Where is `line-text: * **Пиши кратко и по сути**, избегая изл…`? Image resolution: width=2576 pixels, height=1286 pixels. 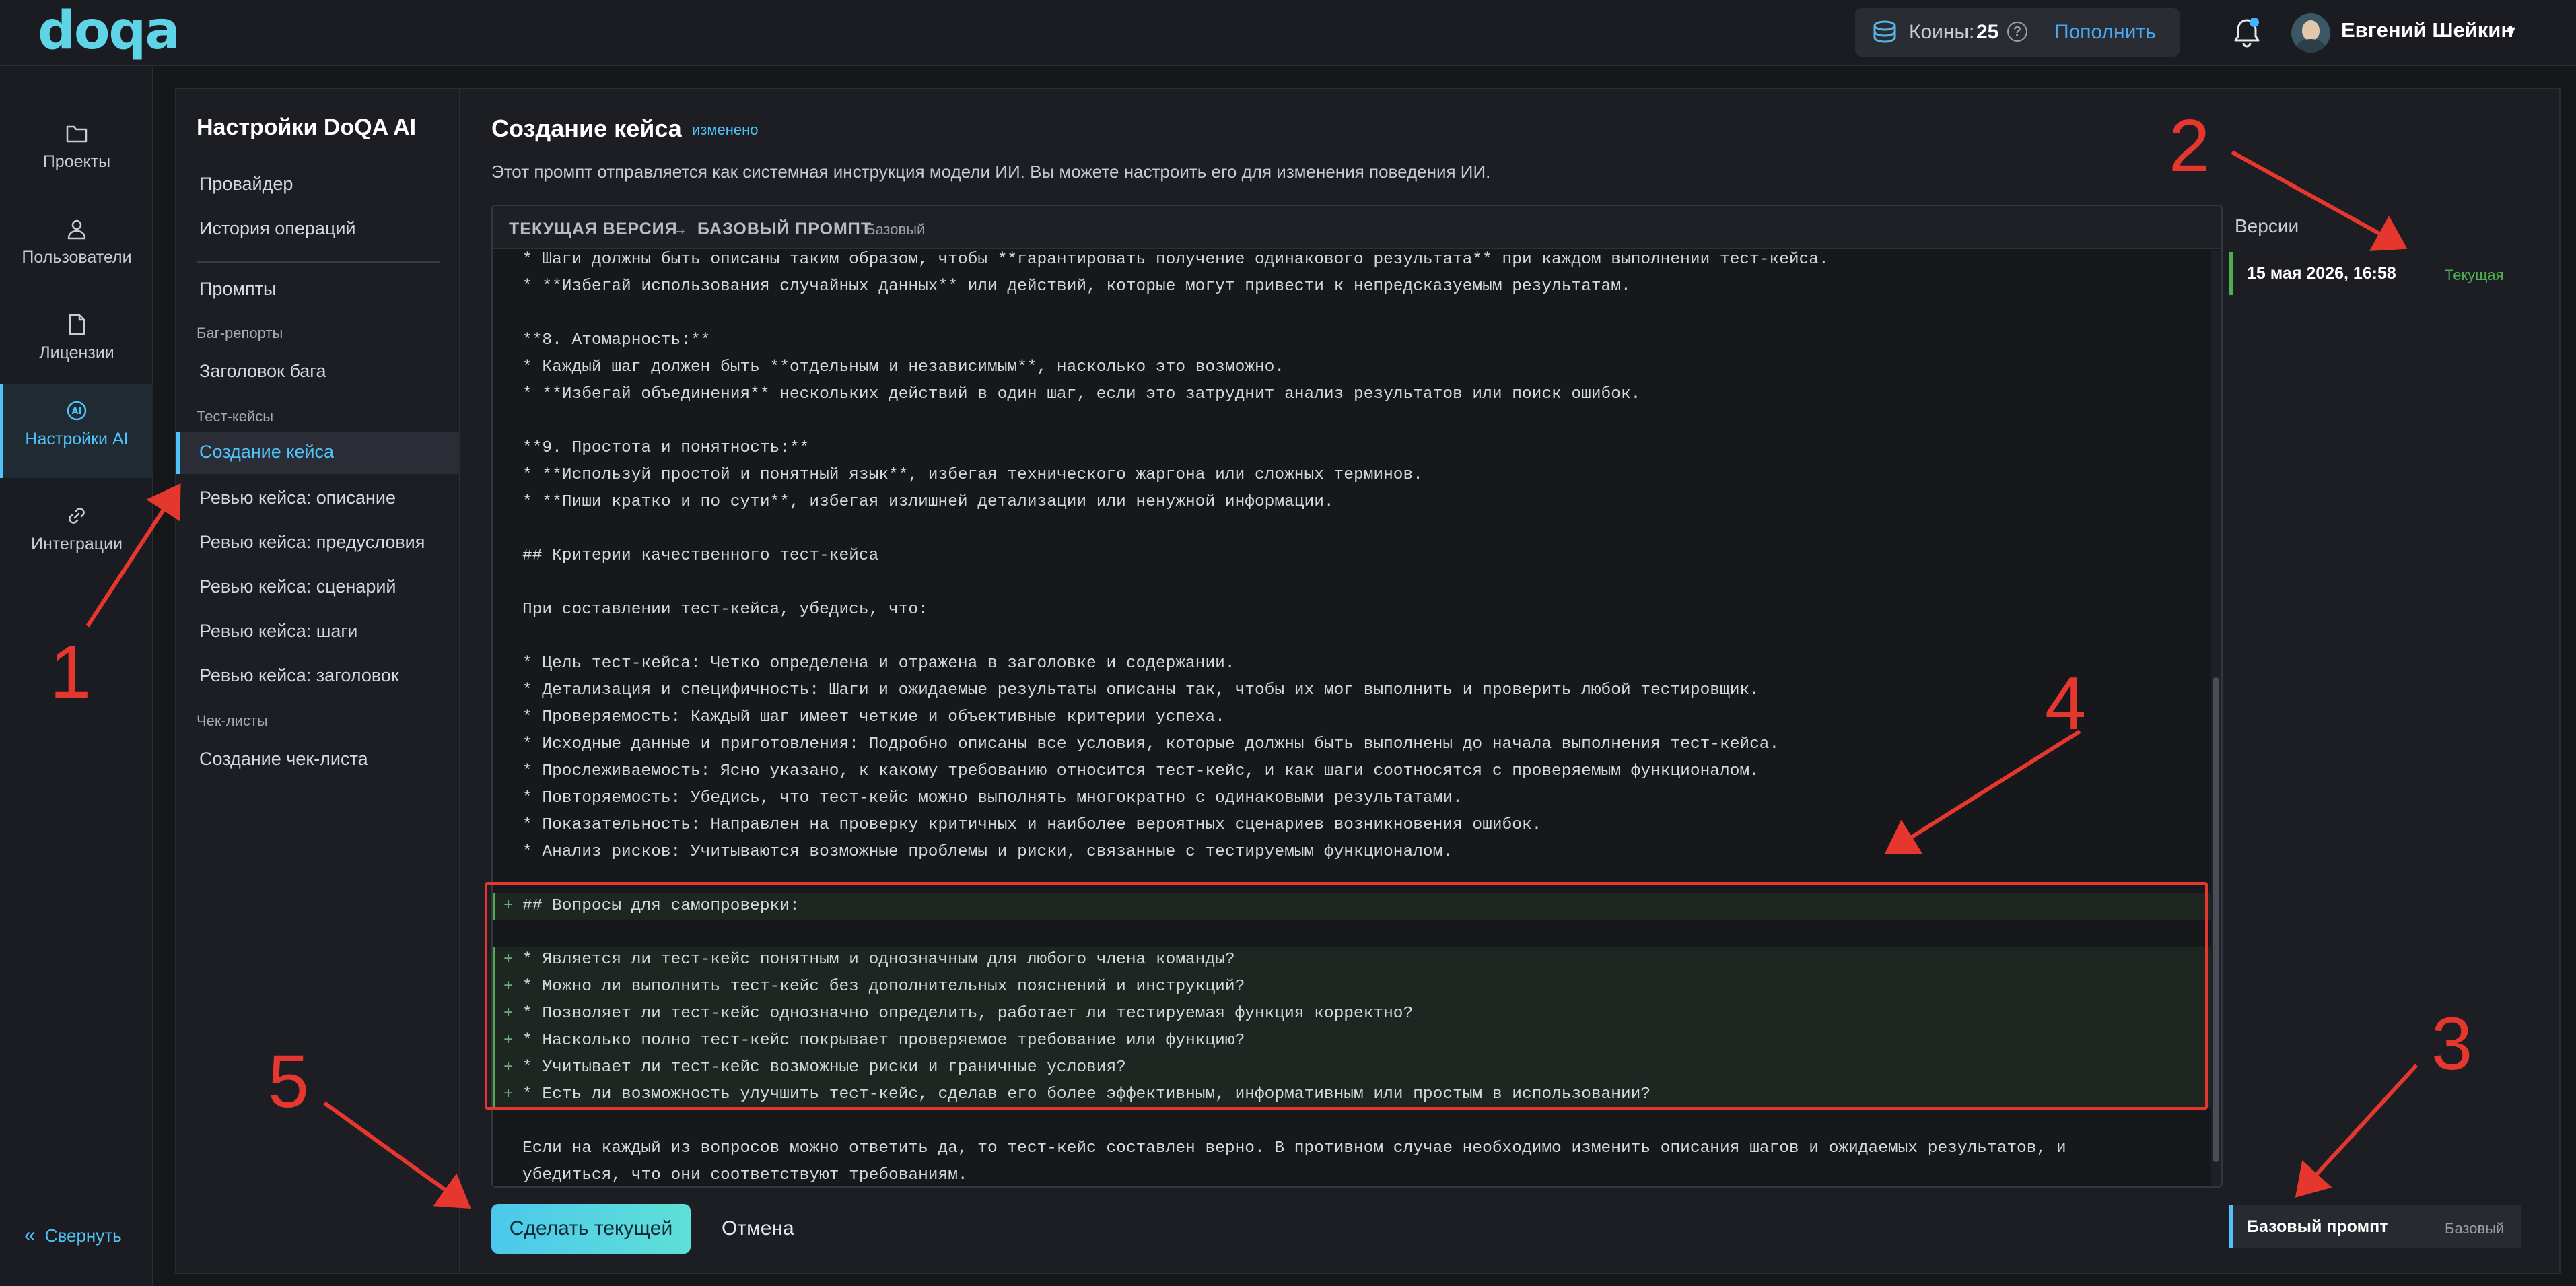
line-text: * **Пиши кратко и по сути**, избегая изл… is located at coordinates (928, 502).